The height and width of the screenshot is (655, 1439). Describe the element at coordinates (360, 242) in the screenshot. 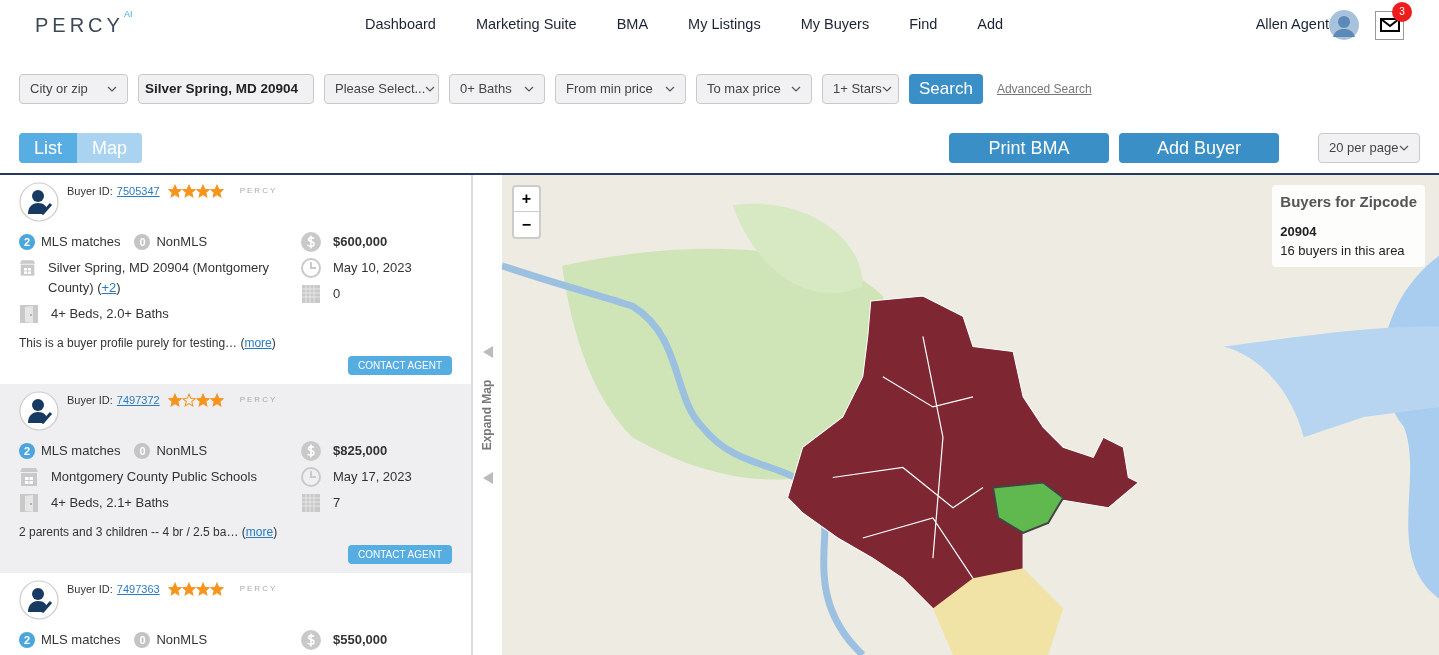

I see `price-text: $600,000` at that location.